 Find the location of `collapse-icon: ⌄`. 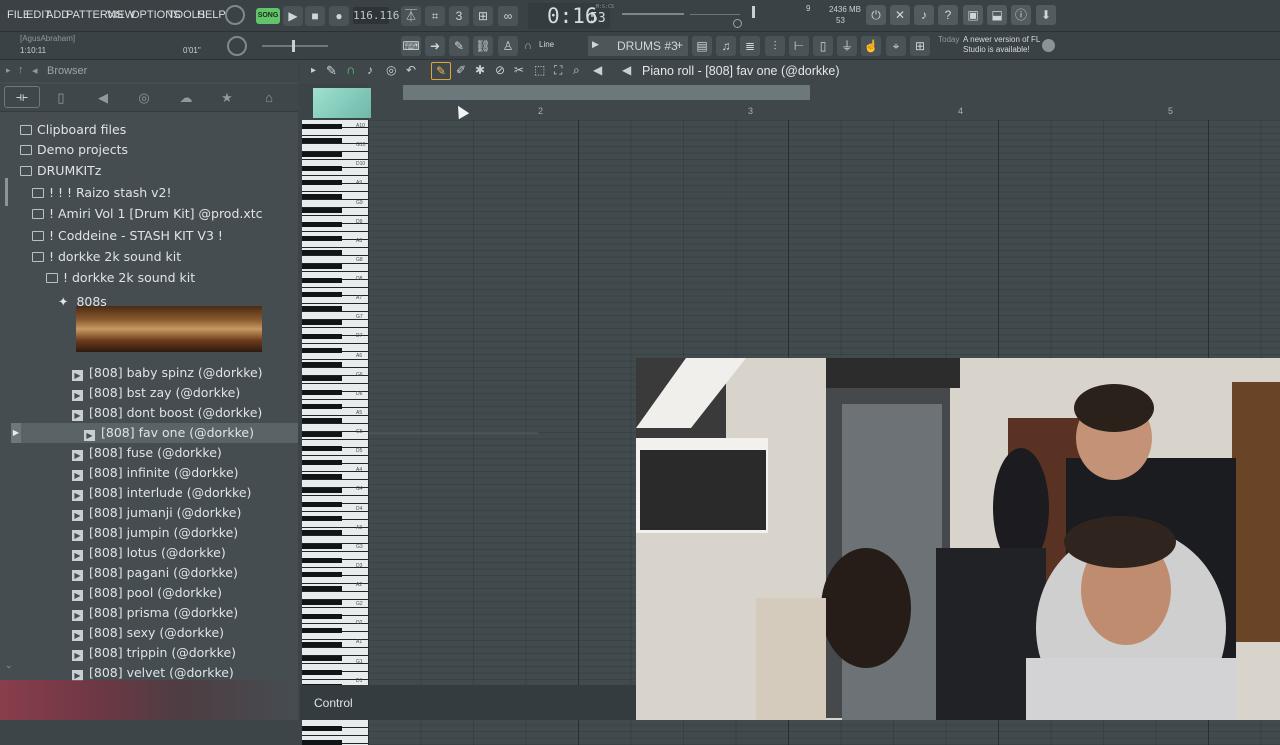

collapse-icon: ⌄ is located at coordinates (9, 665).